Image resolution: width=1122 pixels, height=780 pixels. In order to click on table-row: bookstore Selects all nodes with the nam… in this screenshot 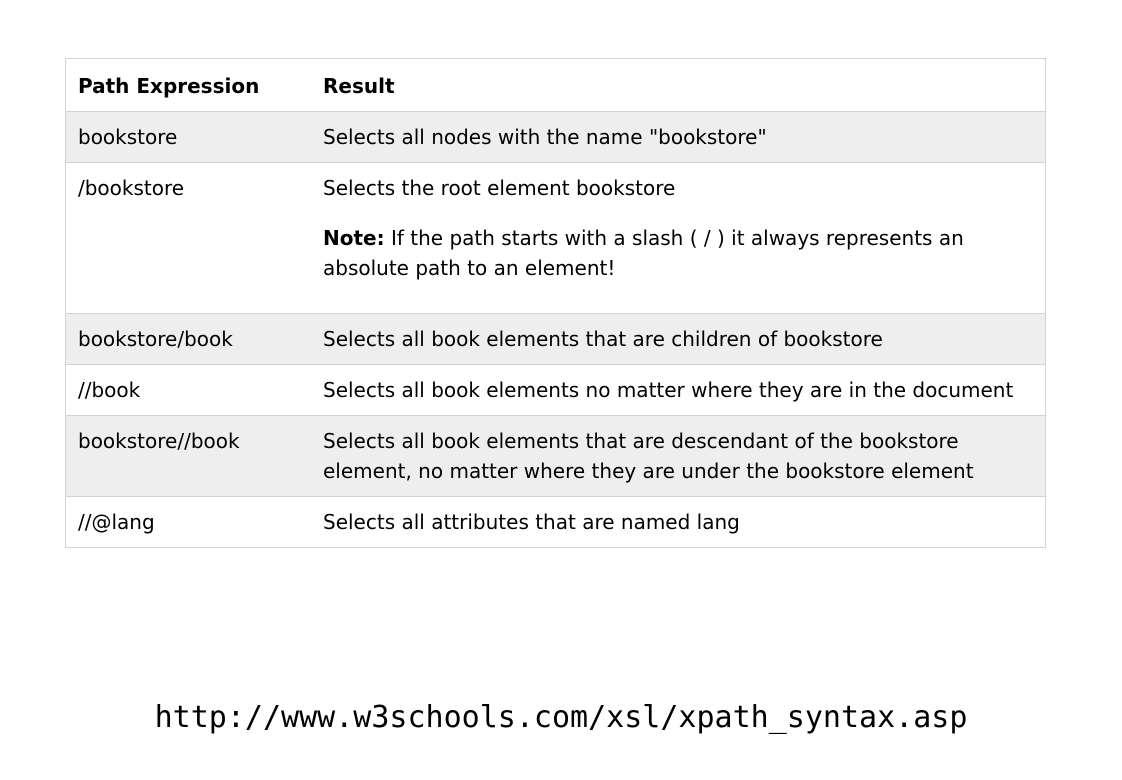, I will do `click(555, 137)`.